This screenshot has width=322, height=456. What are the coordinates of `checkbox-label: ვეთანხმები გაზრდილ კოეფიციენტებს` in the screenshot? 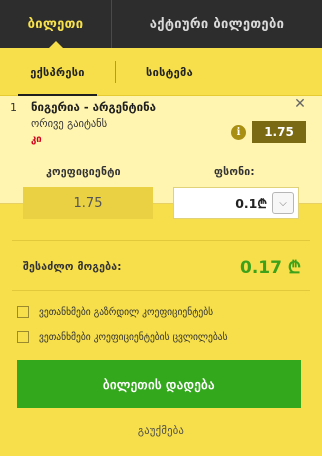 It's located at (126, 312).